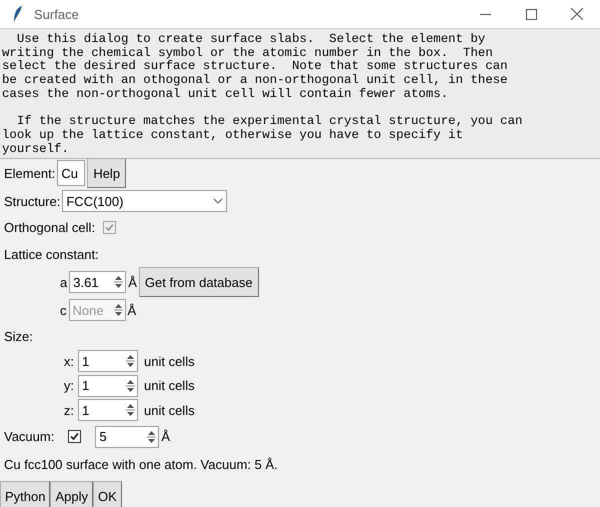 Image resolution: width=600 pixels, height=507 pixels. Describe the element at coordinates (25, 493) in the screenshot. I see `dialog-button: Python` at that location.